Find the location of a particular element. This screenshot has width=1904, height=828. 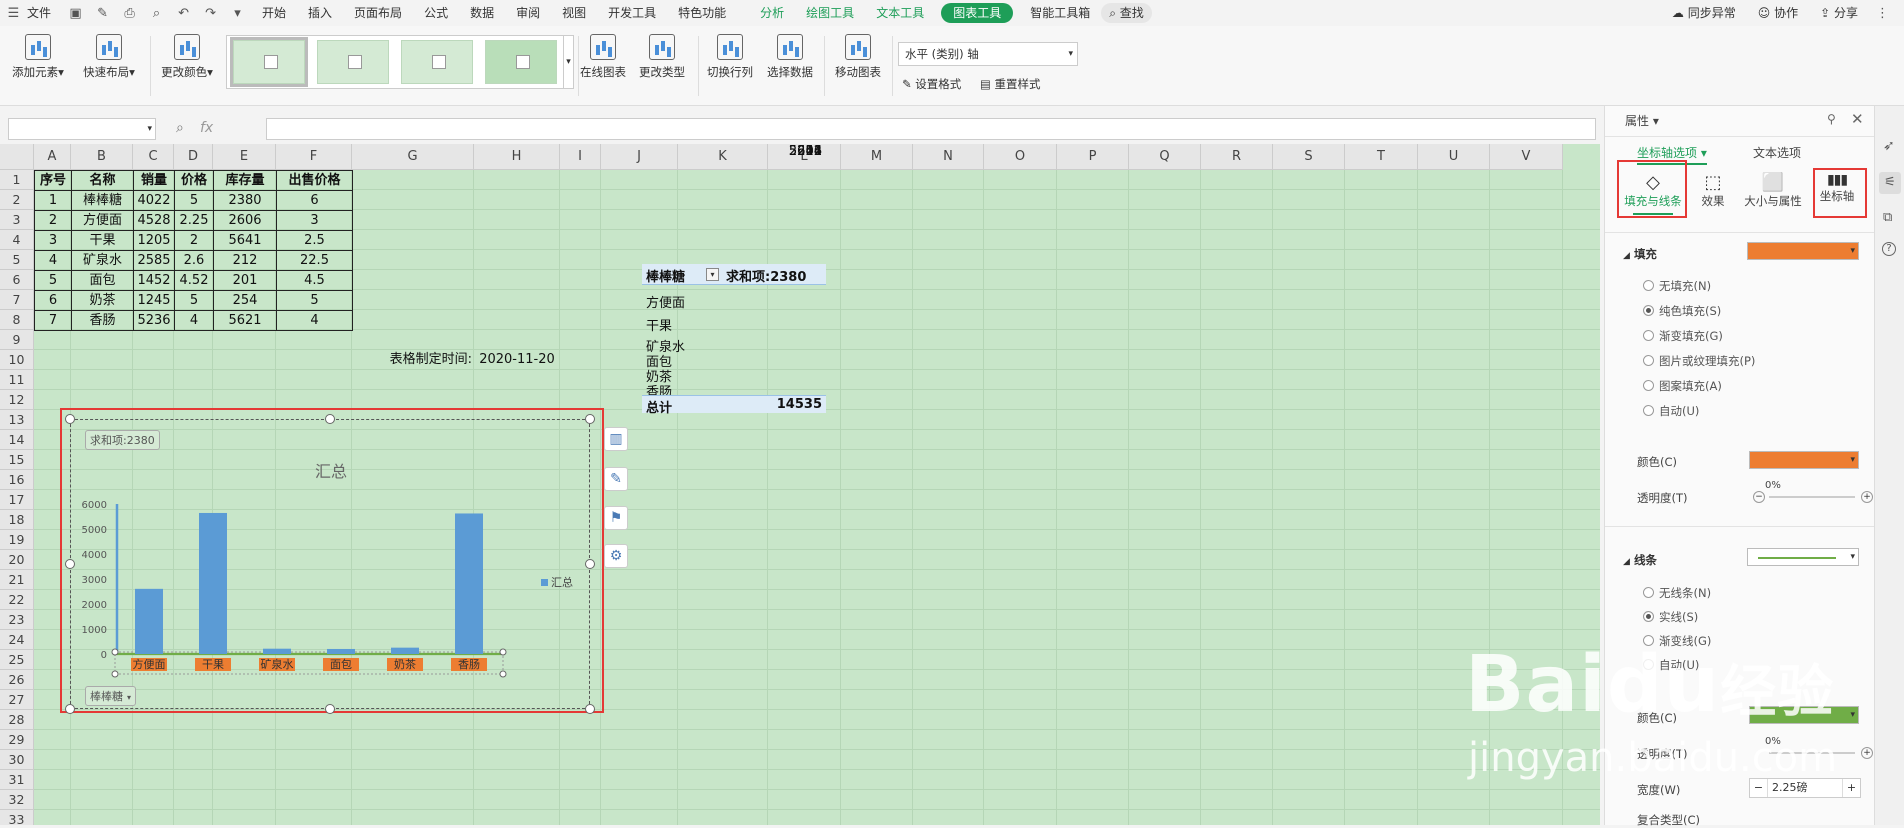

table-cell: 7 is located at coordinates (53, 320).